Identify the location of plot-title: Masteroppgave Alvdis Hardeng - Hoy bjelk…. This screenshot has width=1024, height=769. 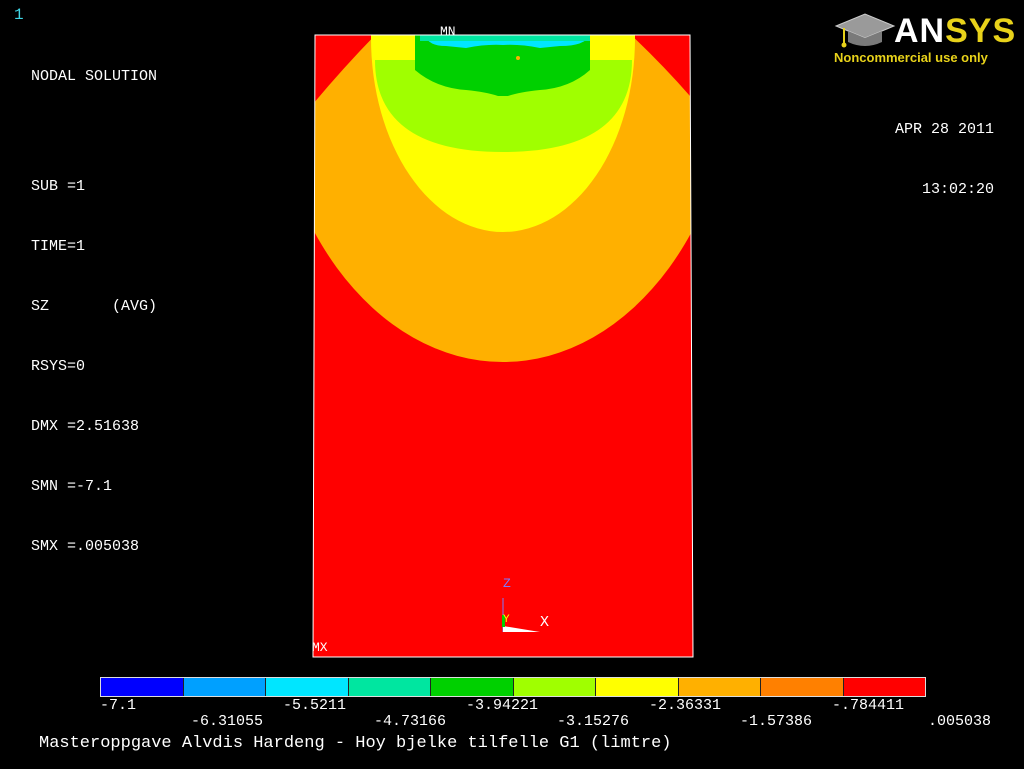
(355, 743).